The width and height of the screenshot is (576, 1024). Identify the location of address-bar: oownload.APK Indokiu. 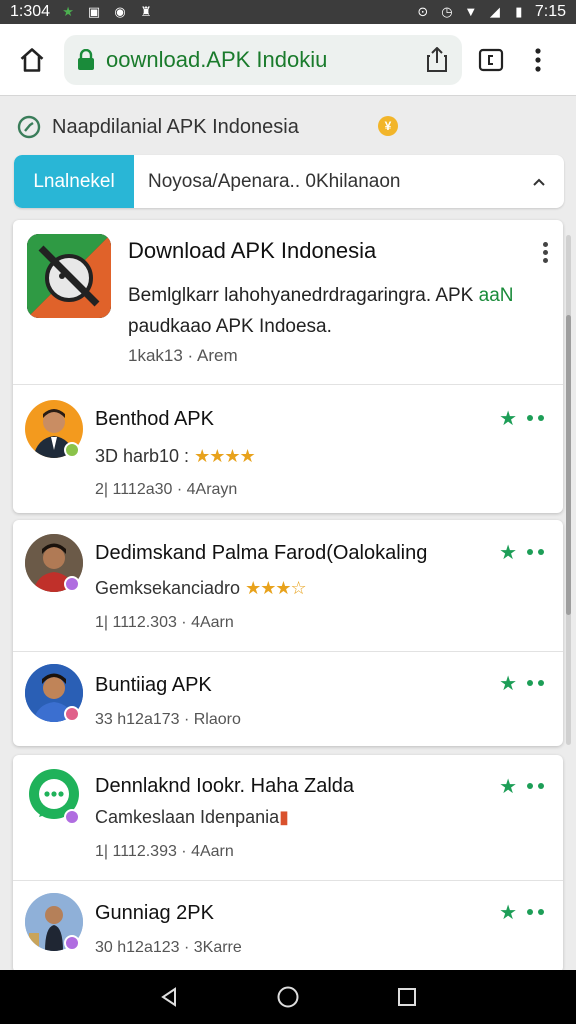
(263, 59).